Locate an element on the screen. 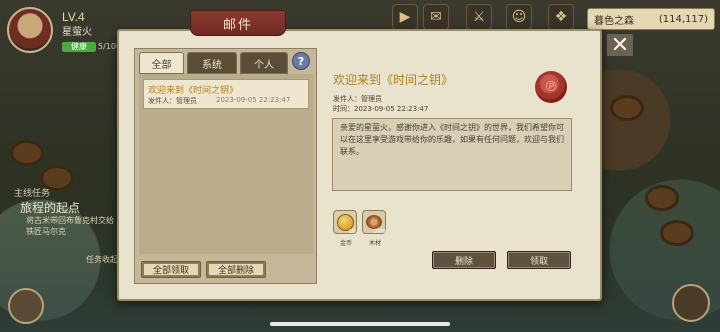  claim-all-button: 全部领取 is located at coordinates (171, 269).